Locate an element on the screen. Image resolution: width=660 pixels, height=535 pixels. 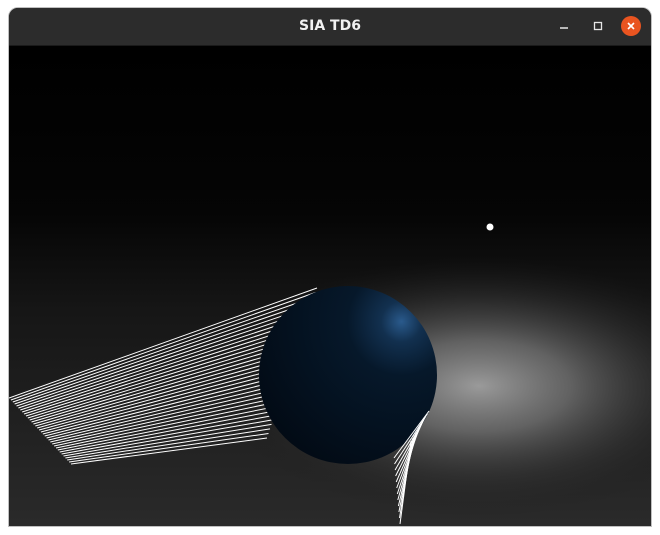
close-button is located at coordinates (631, 26).